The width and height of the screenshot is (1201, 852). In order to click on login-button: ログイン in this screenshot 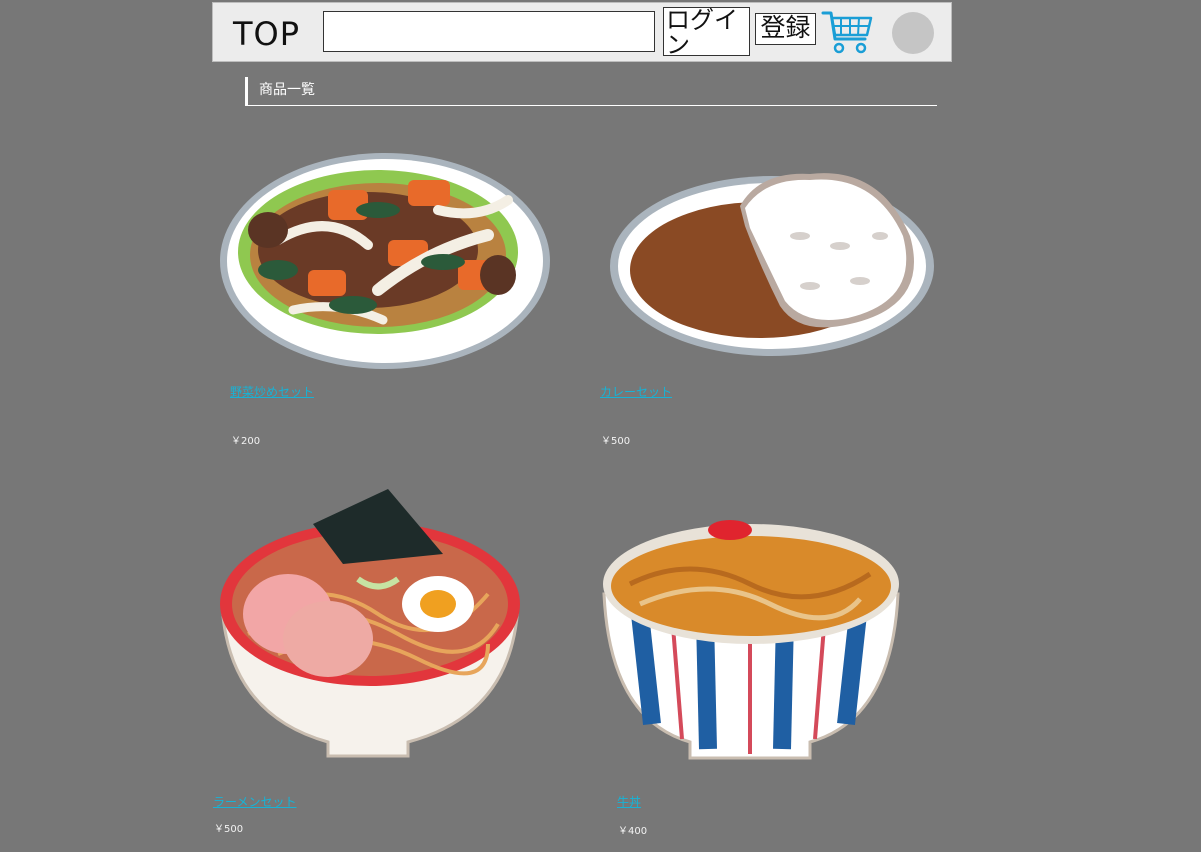, I will do `click(706, 31)`.